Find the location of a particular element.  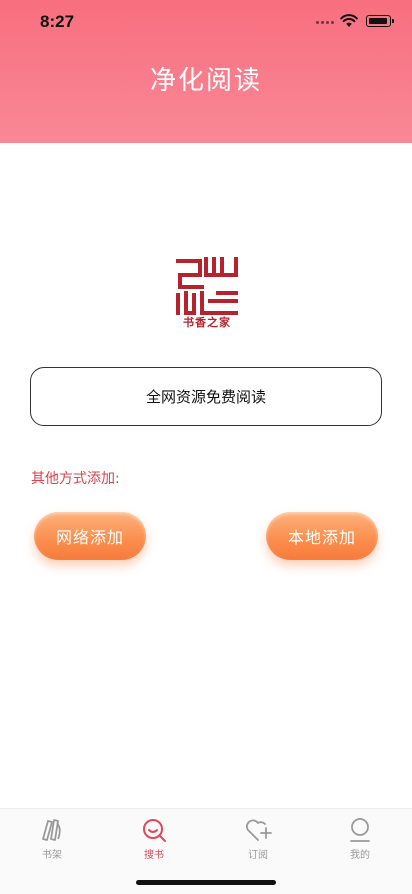

wifi-icon is located at coordinates (349, 20).